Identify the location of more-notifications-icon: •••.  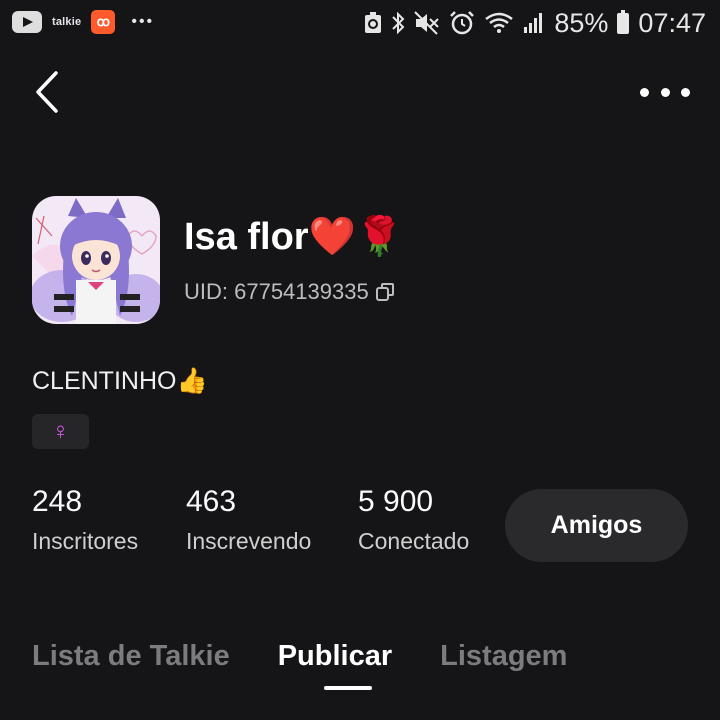
(143, 21).